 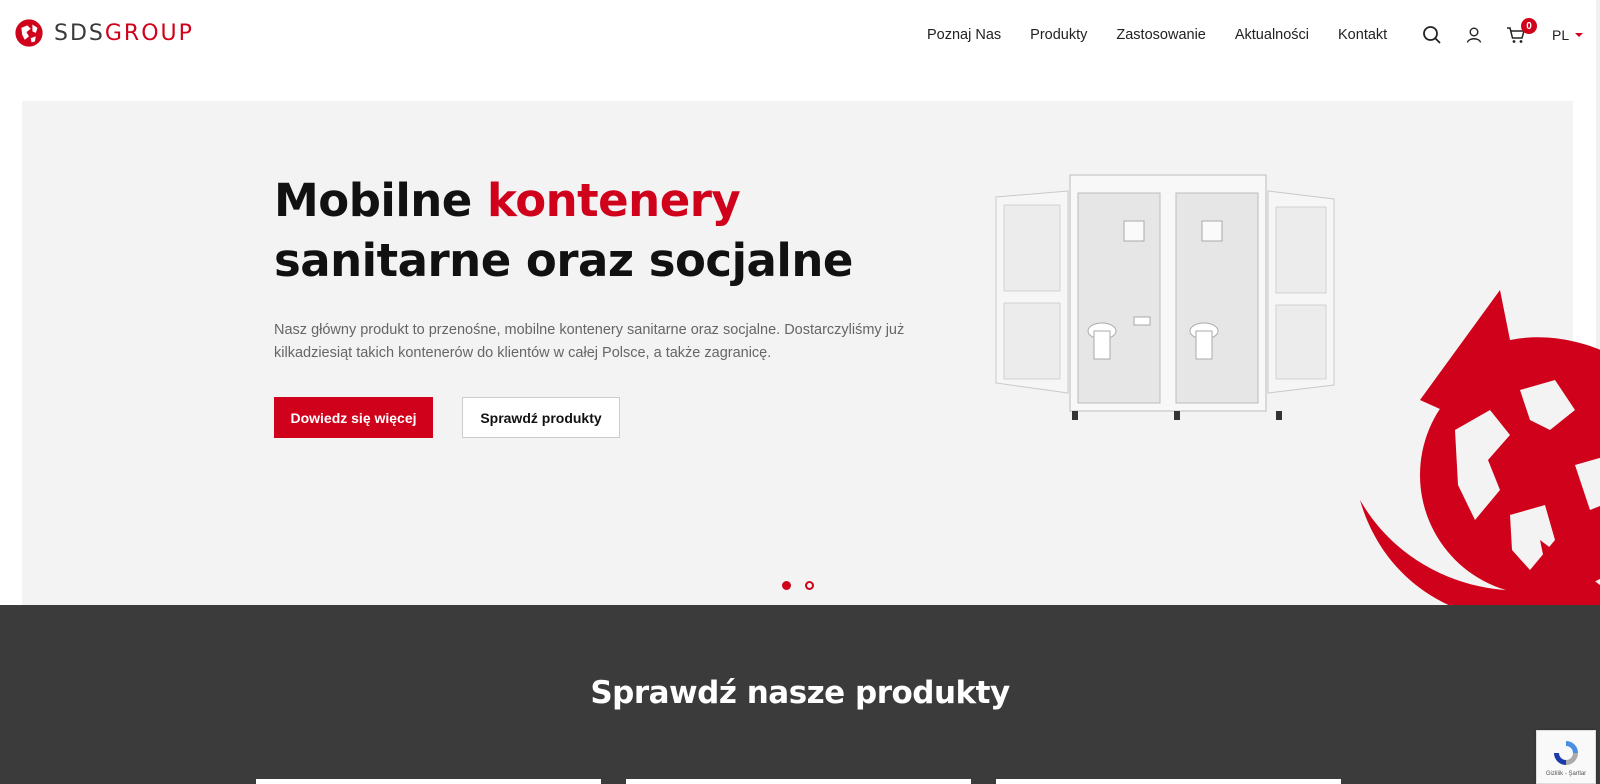 I want to click on products-section-title: Sprawdź nasze produkty, so click(x=800, y=693).